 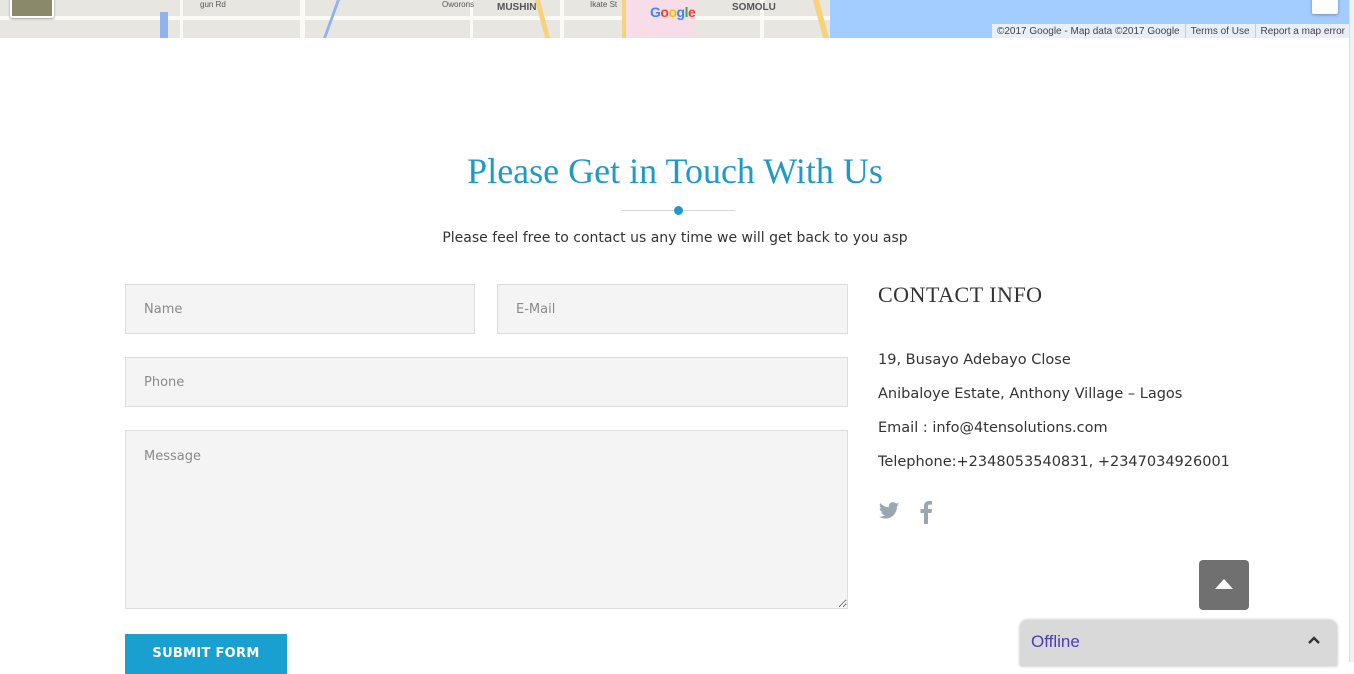 I want to click on contact-telephone: Telephone:+2348053540831, +2347034926001, so click(x=1054, y=462).